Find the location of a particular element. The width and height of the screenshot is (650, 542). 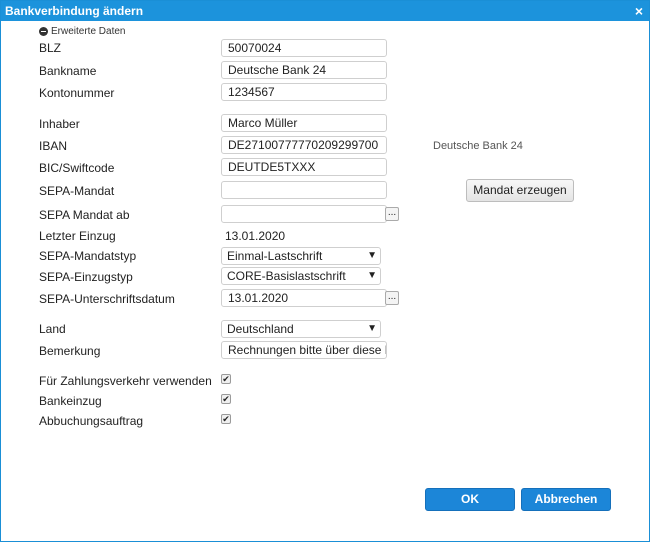

einzugstyp-select: CORE-Basislastschrift ▼ is located at coordinates (301, 276).